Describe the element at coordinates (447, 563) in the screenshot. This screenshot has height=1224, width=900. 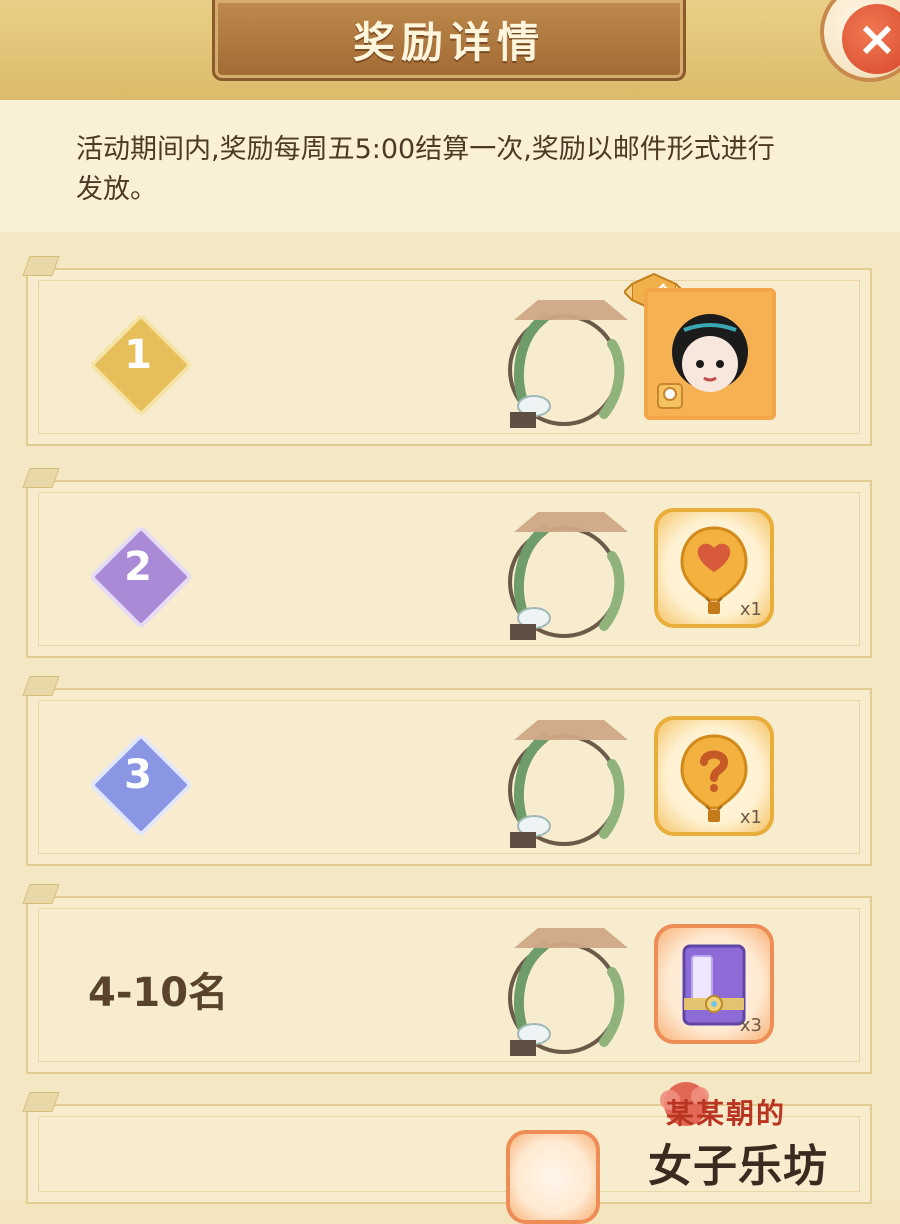
I see `reward-card-rank-2: 2 x1` at that location.